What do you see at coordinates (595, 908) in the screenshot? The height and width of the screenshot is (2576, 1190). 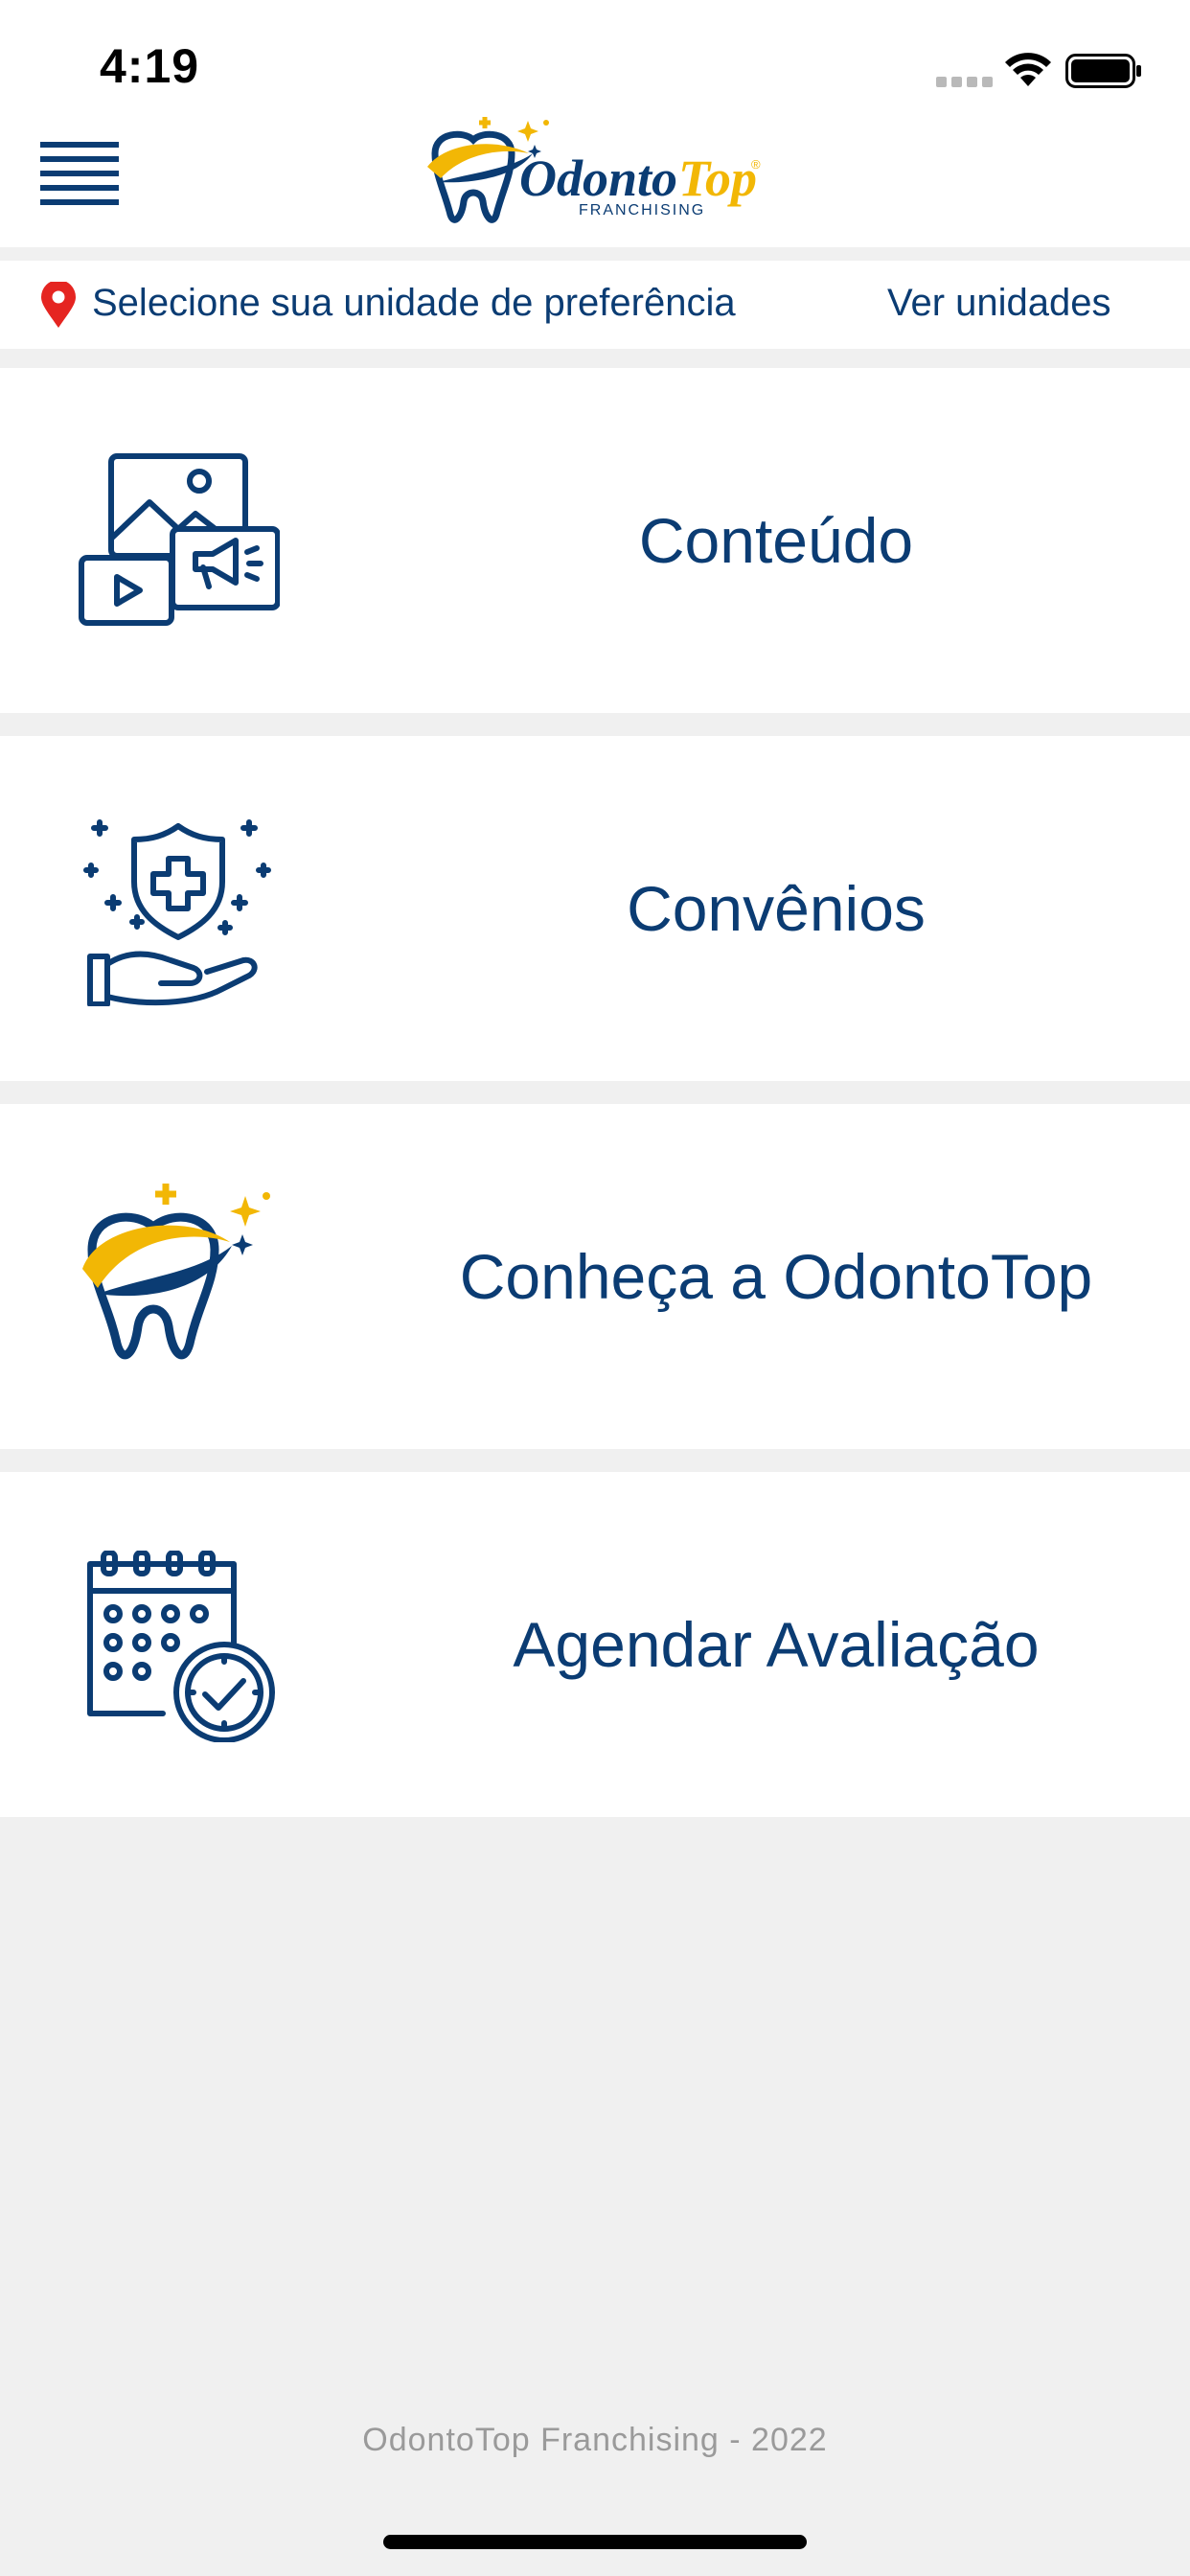 I see `menu-card-convenios: Convênios` at bounding box center [595, 908].